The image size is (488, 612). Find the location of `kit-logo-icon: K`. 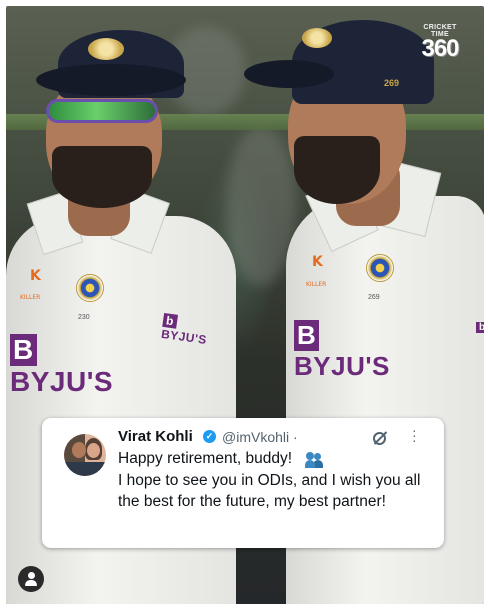

kit-logo-icon: K is located at coordinates (35, 276).